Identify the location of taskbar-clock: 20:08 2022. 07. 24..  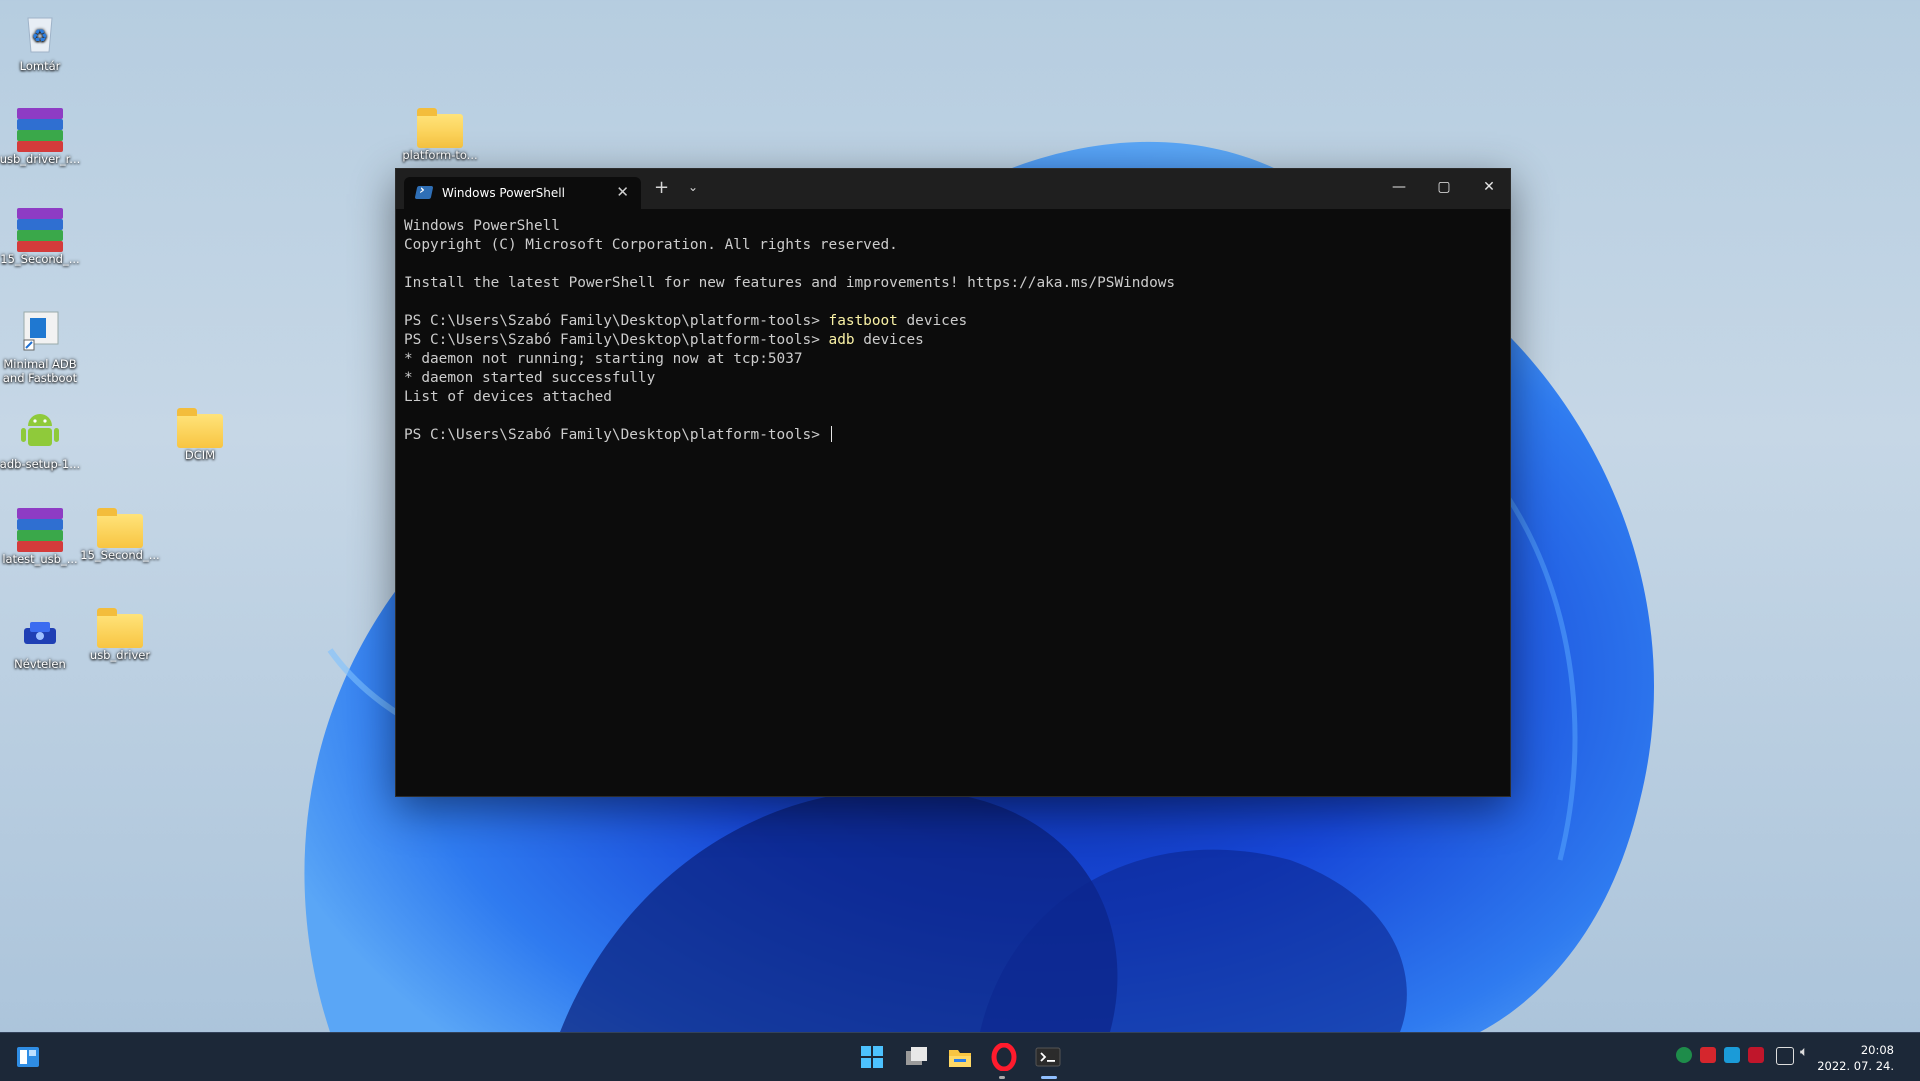
(1855, 1058).